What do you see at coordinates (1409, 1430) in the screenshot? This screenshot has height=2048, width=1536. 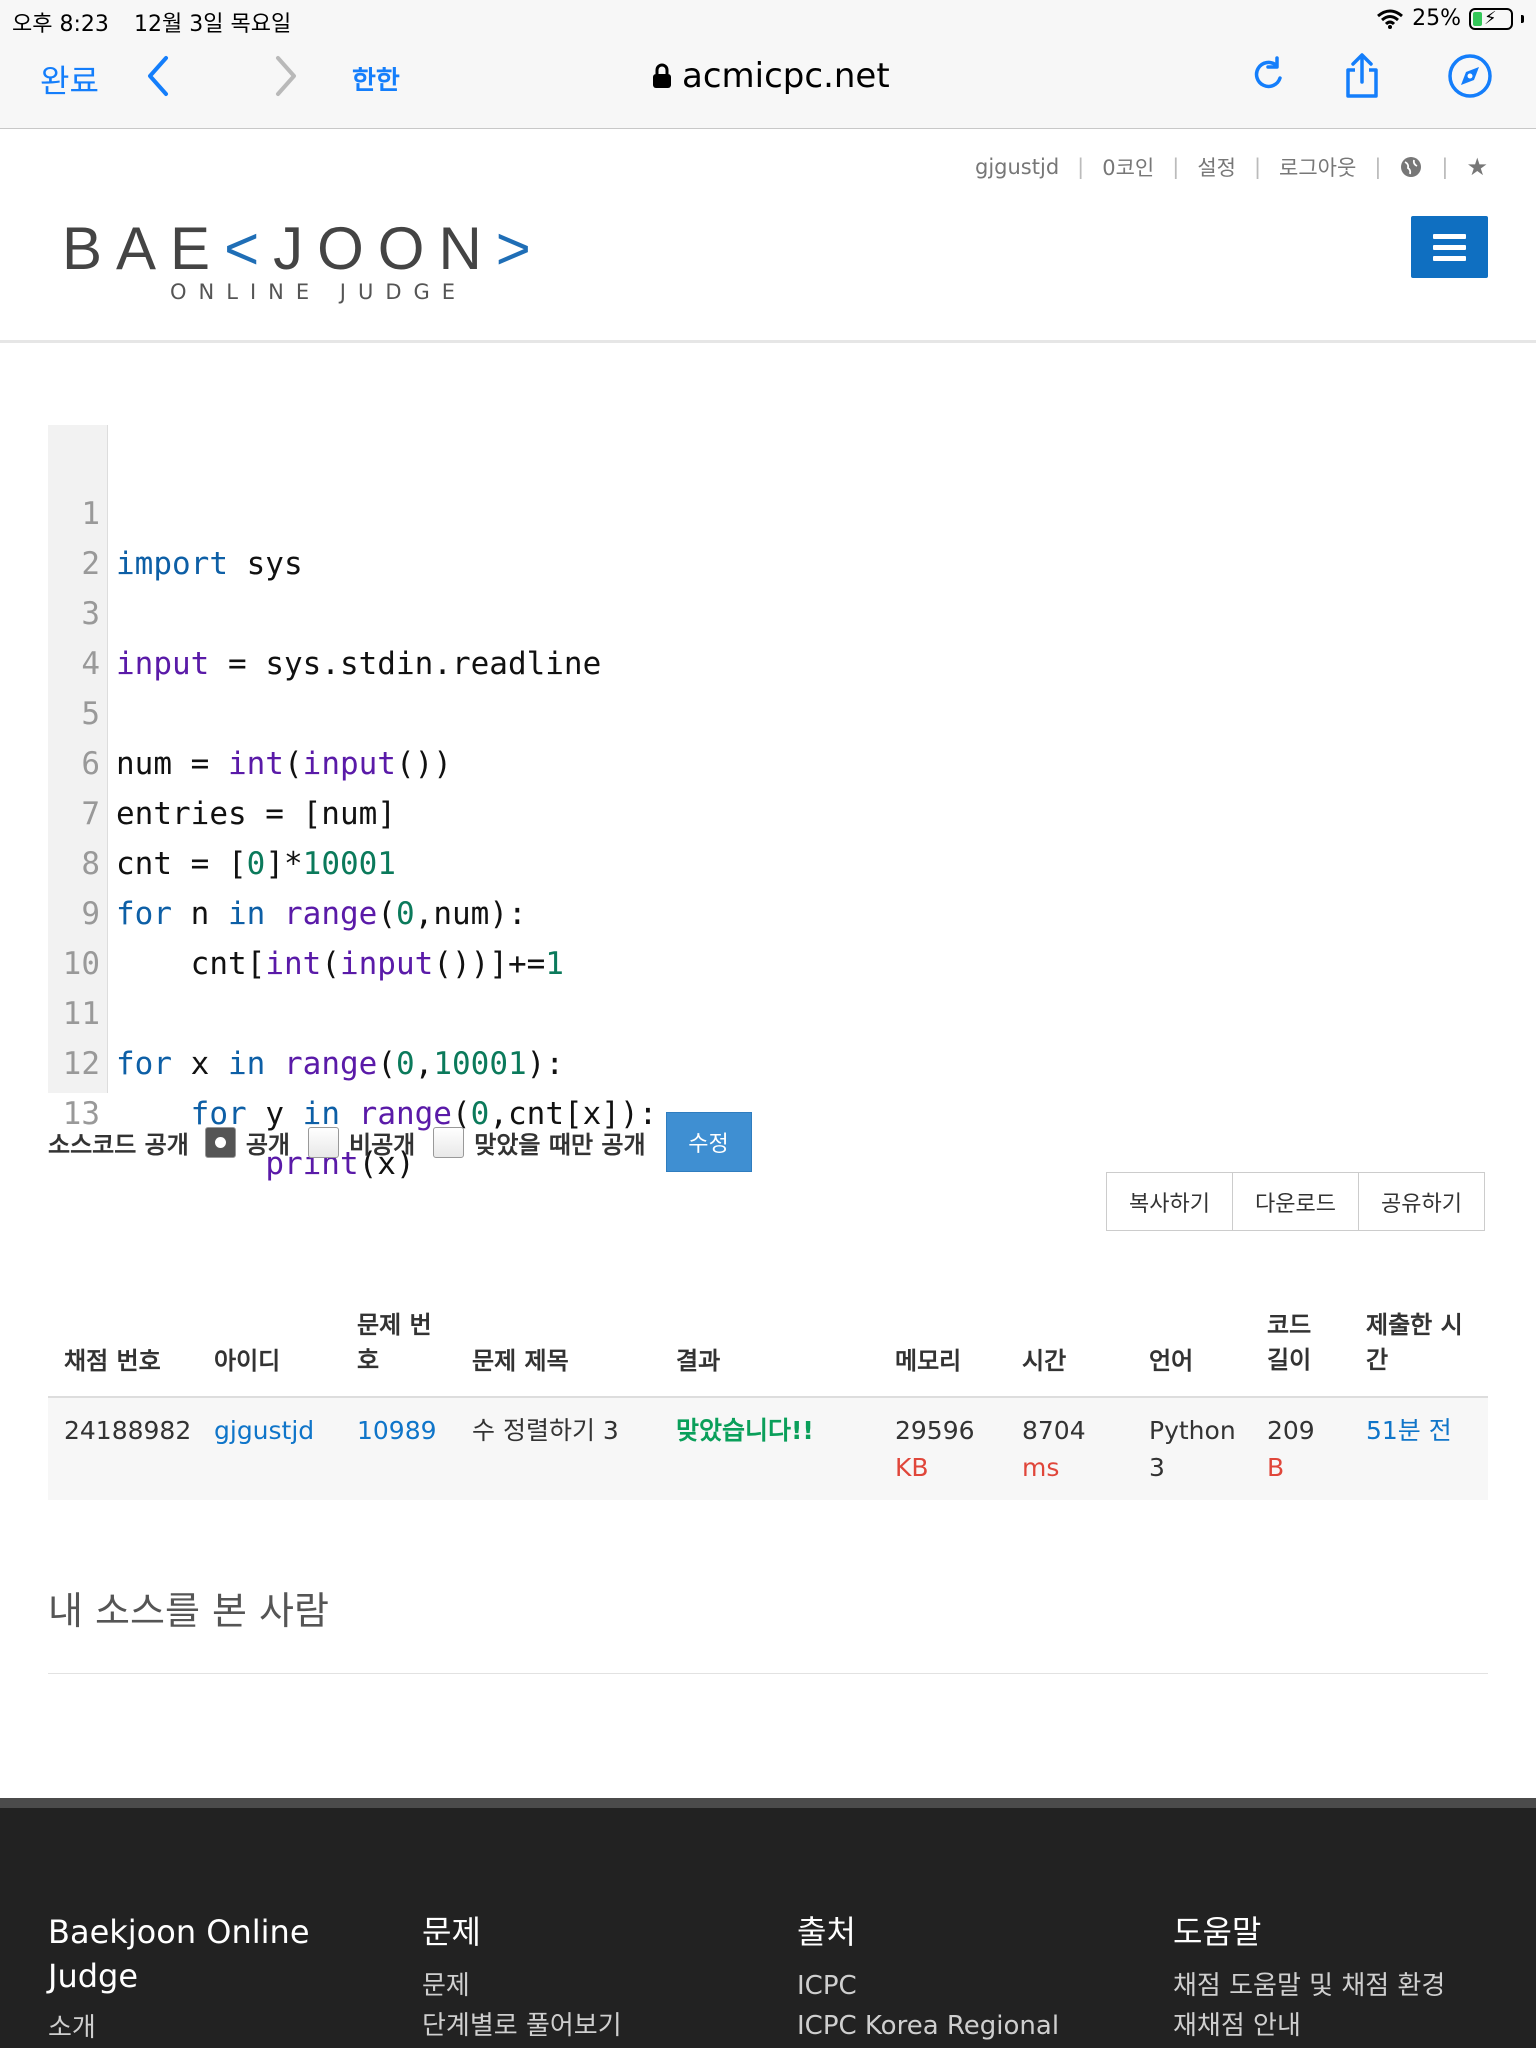 I see `submitted-time-link: 51분 전` at bounding box center [1409, 1430].